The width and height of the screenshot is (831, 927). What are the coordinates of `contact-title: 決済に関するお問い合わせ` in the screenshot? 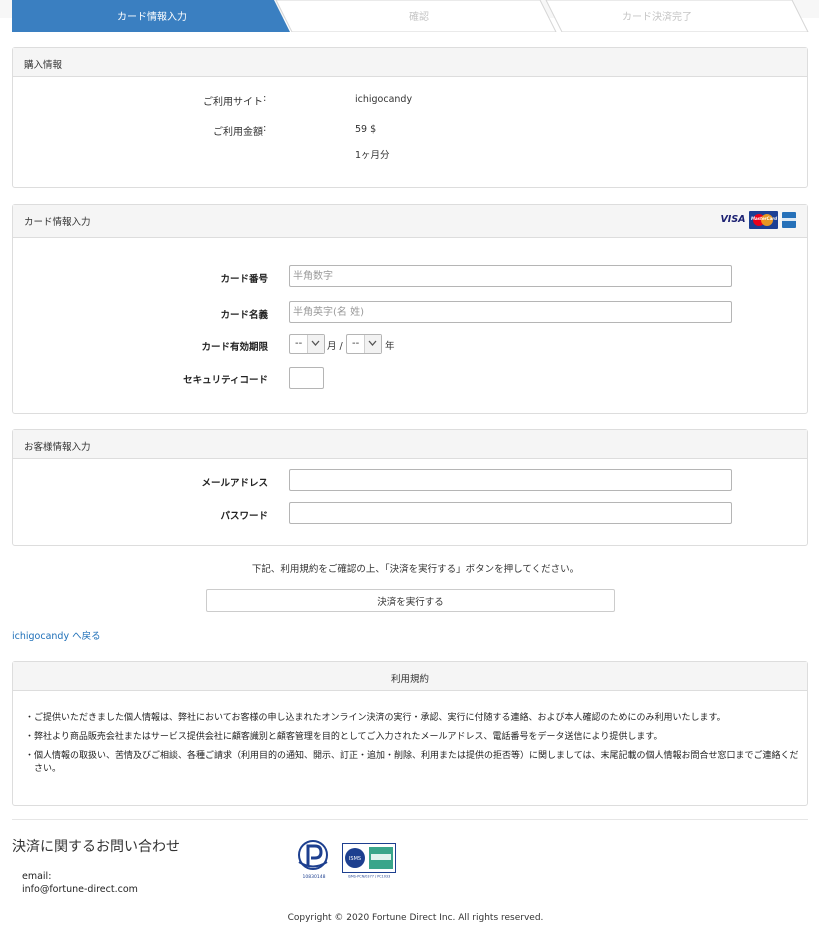 It's located at (96, 847).